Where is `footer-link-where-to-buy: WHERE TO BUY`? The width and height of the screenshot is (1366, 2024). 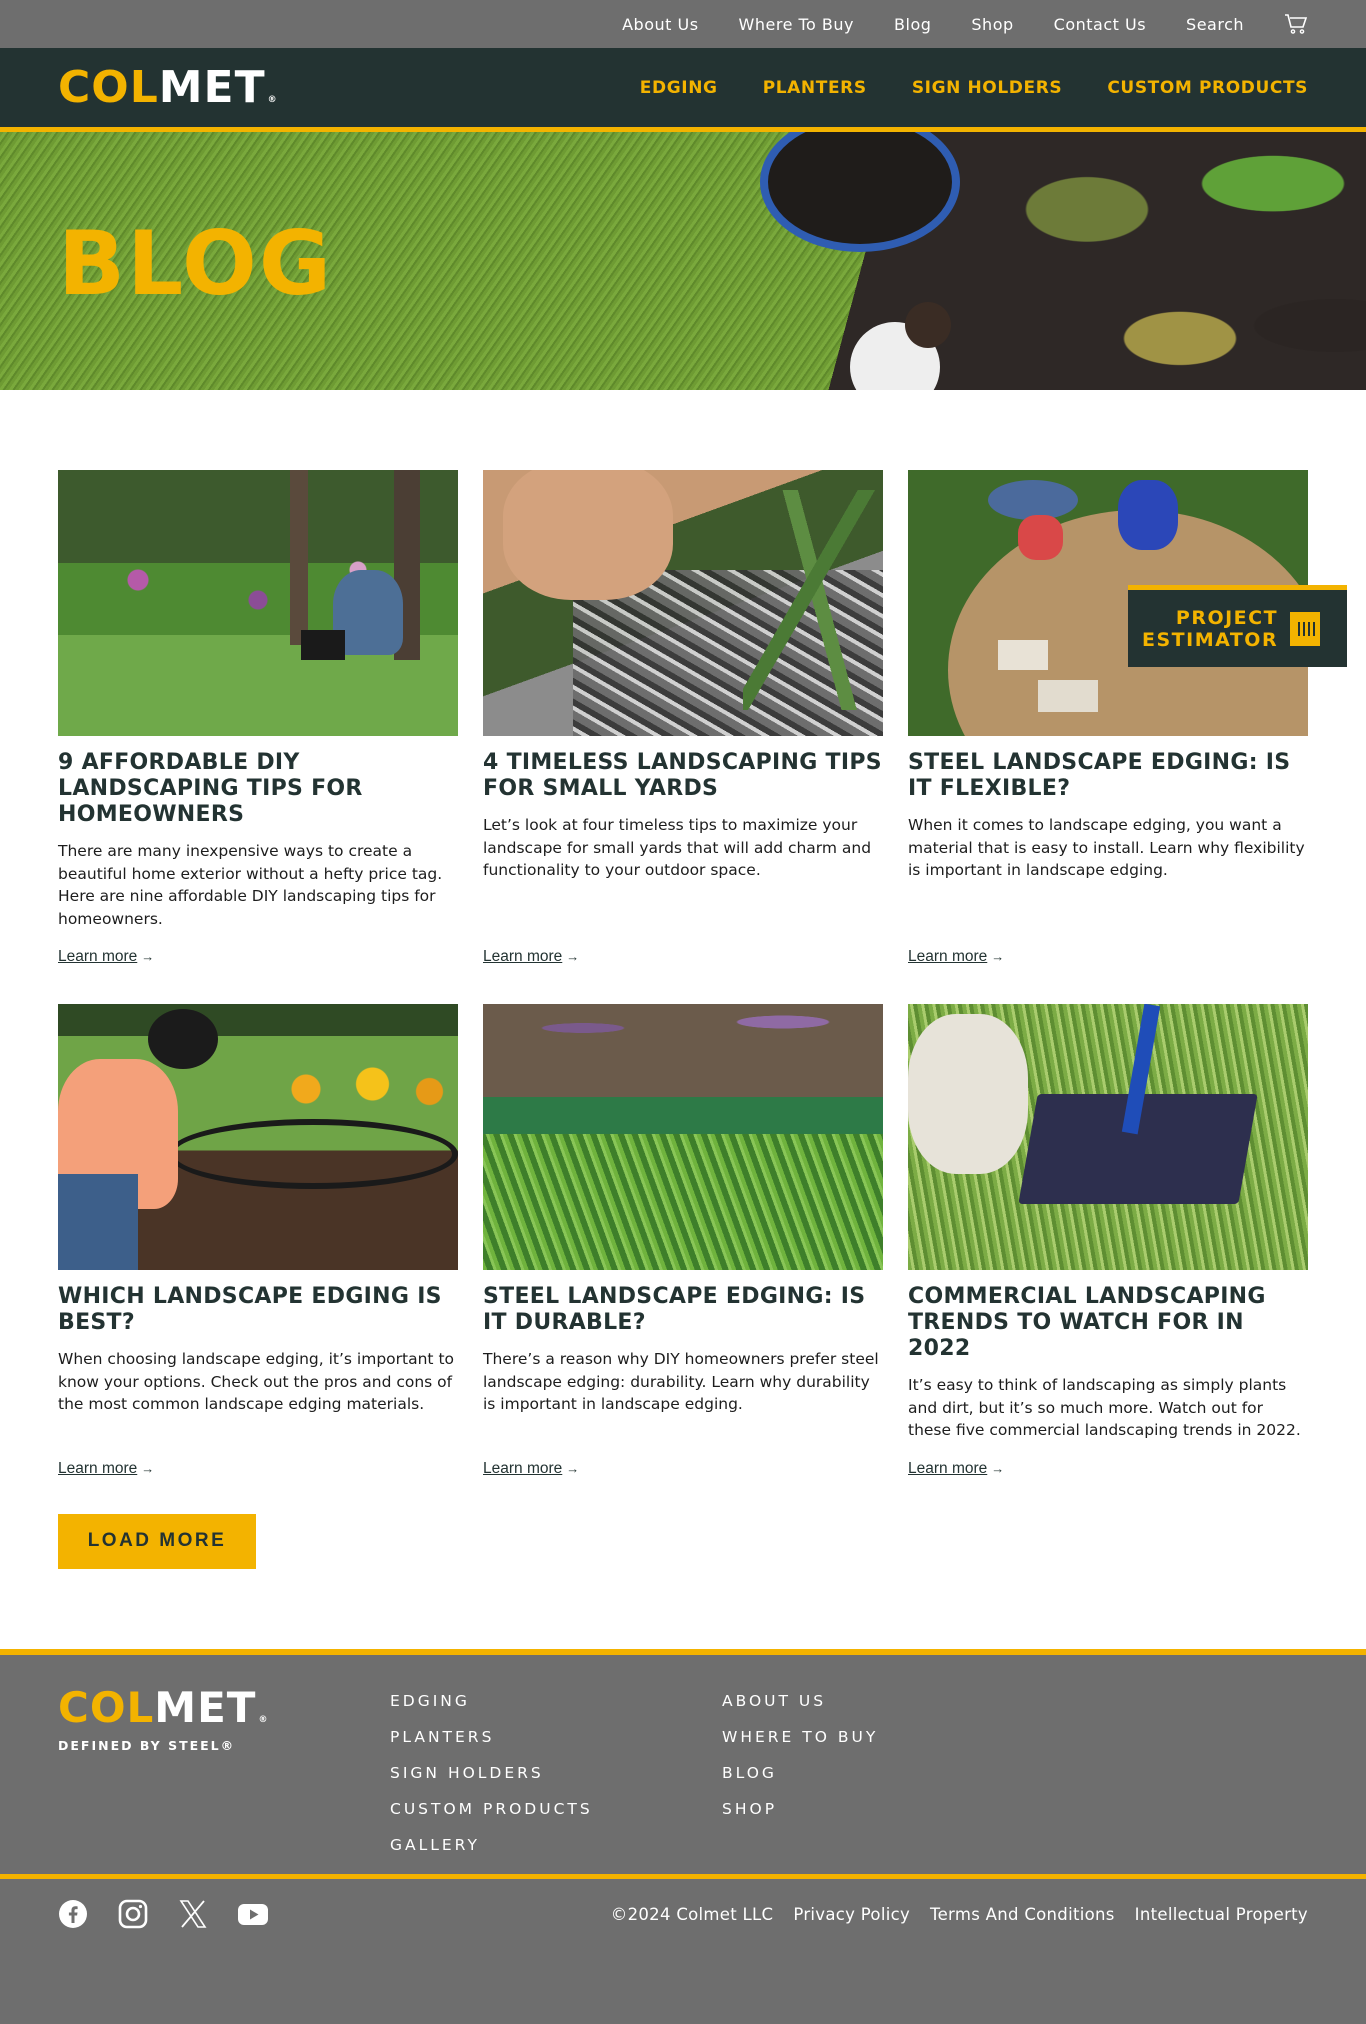 footer-link-where-to-buy: WHERE TO BUY is located at coordinates (888, 1737).